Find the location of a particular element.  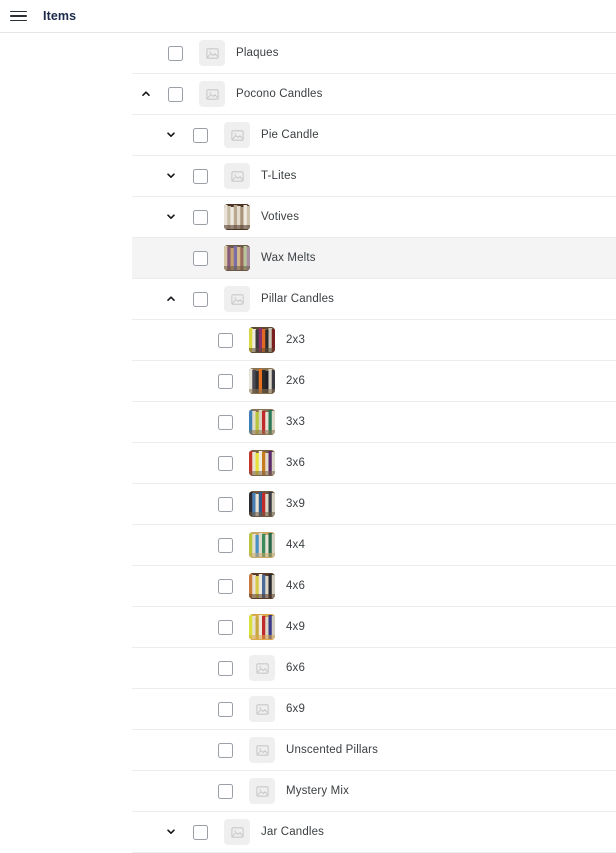

item-name-label: 6x9 is located at coordinates (295, 709).